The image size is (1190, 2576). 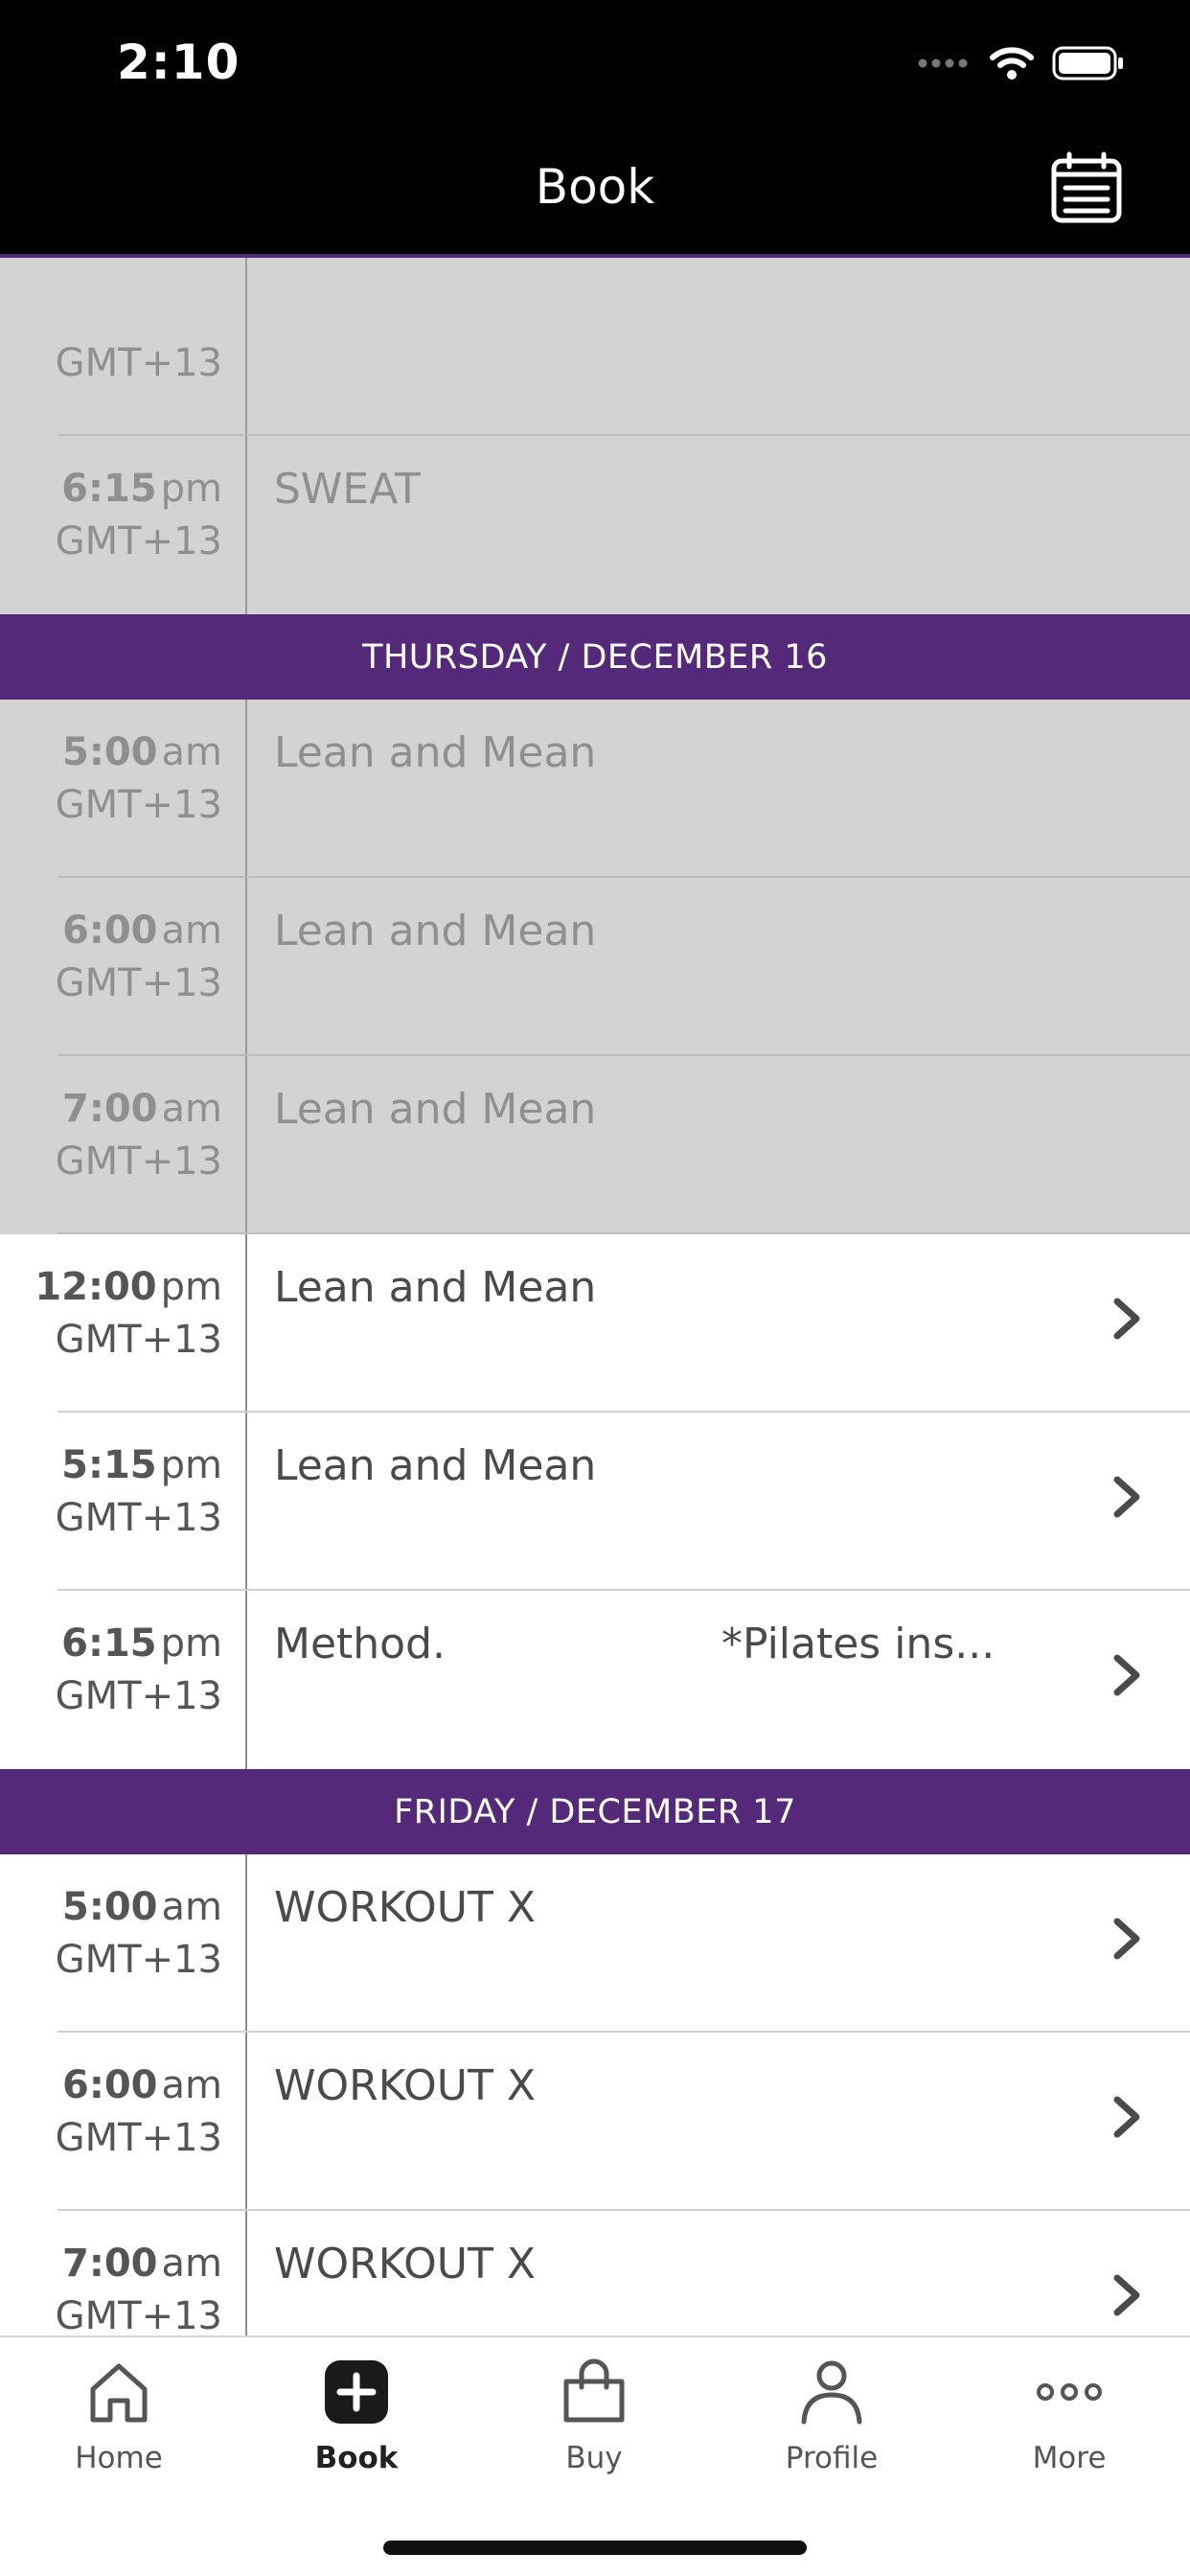 I want to click on tab-label: More, so click(x=1070, y=2458).